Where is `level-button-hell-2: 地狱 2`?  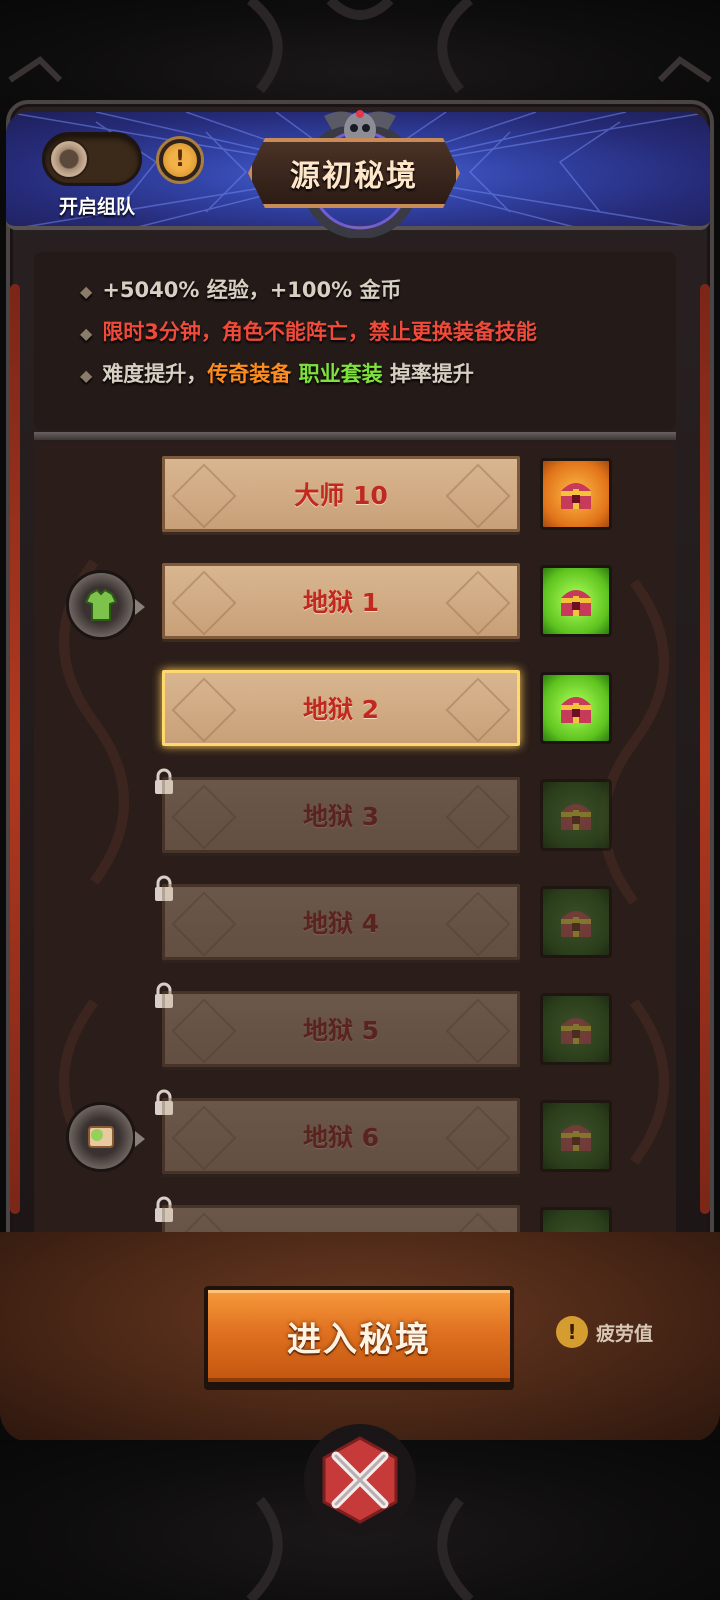 level-button-hell-2: 地狱 2 is located at coordinates (341, 708).